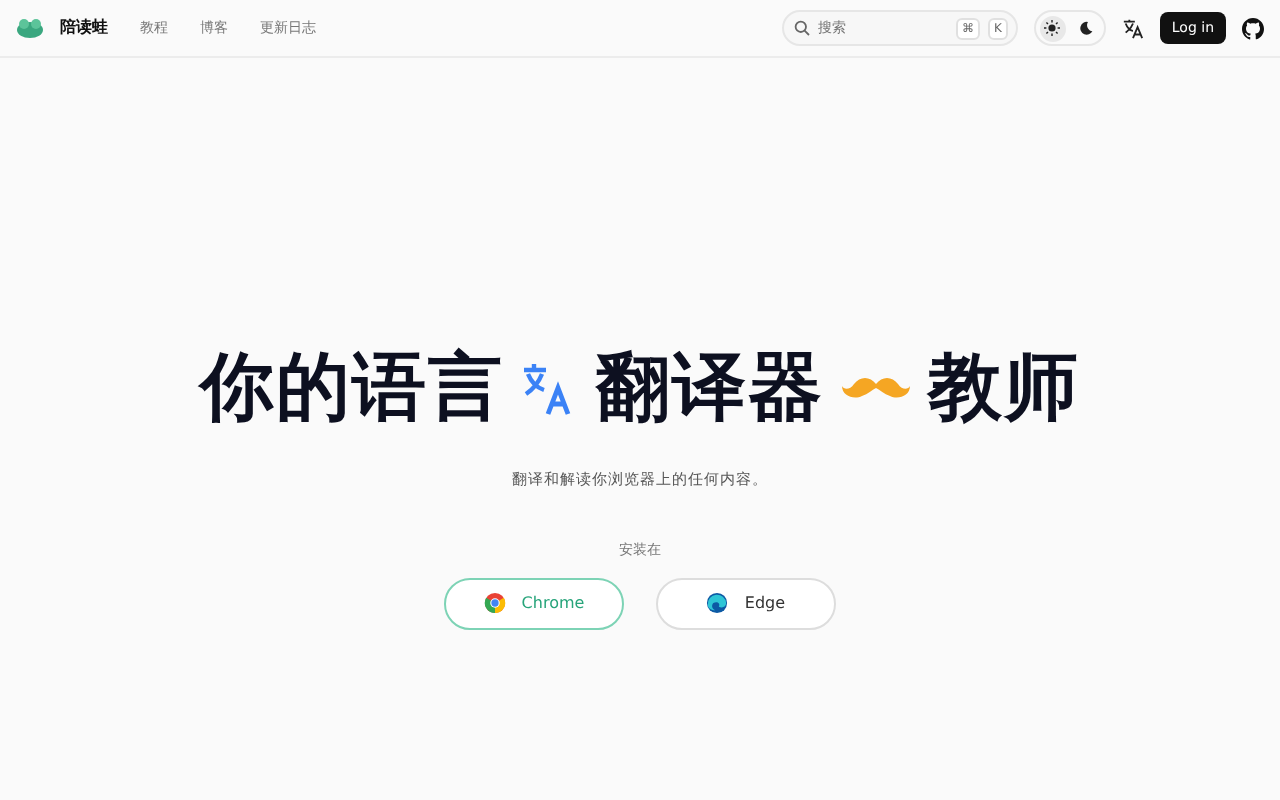 The image size is (1280, 800). I want to click on translate-icon, so click(1132, 28).